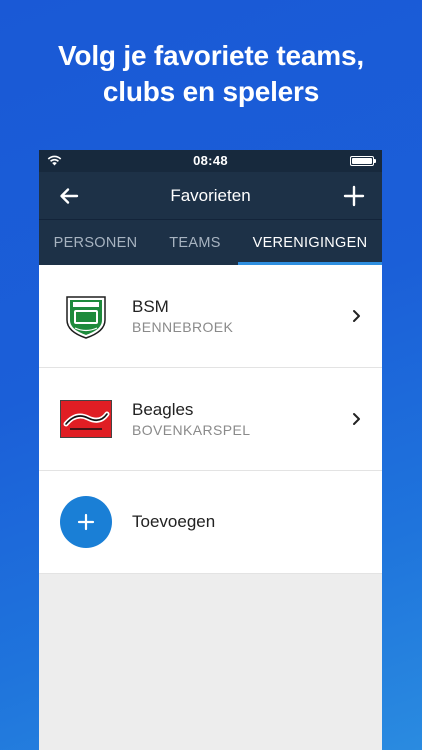 The image size is (422, 750). I want to click on tab-bar: PERSONEN TEAMS VERENIGINGEN, so click(210, 242).